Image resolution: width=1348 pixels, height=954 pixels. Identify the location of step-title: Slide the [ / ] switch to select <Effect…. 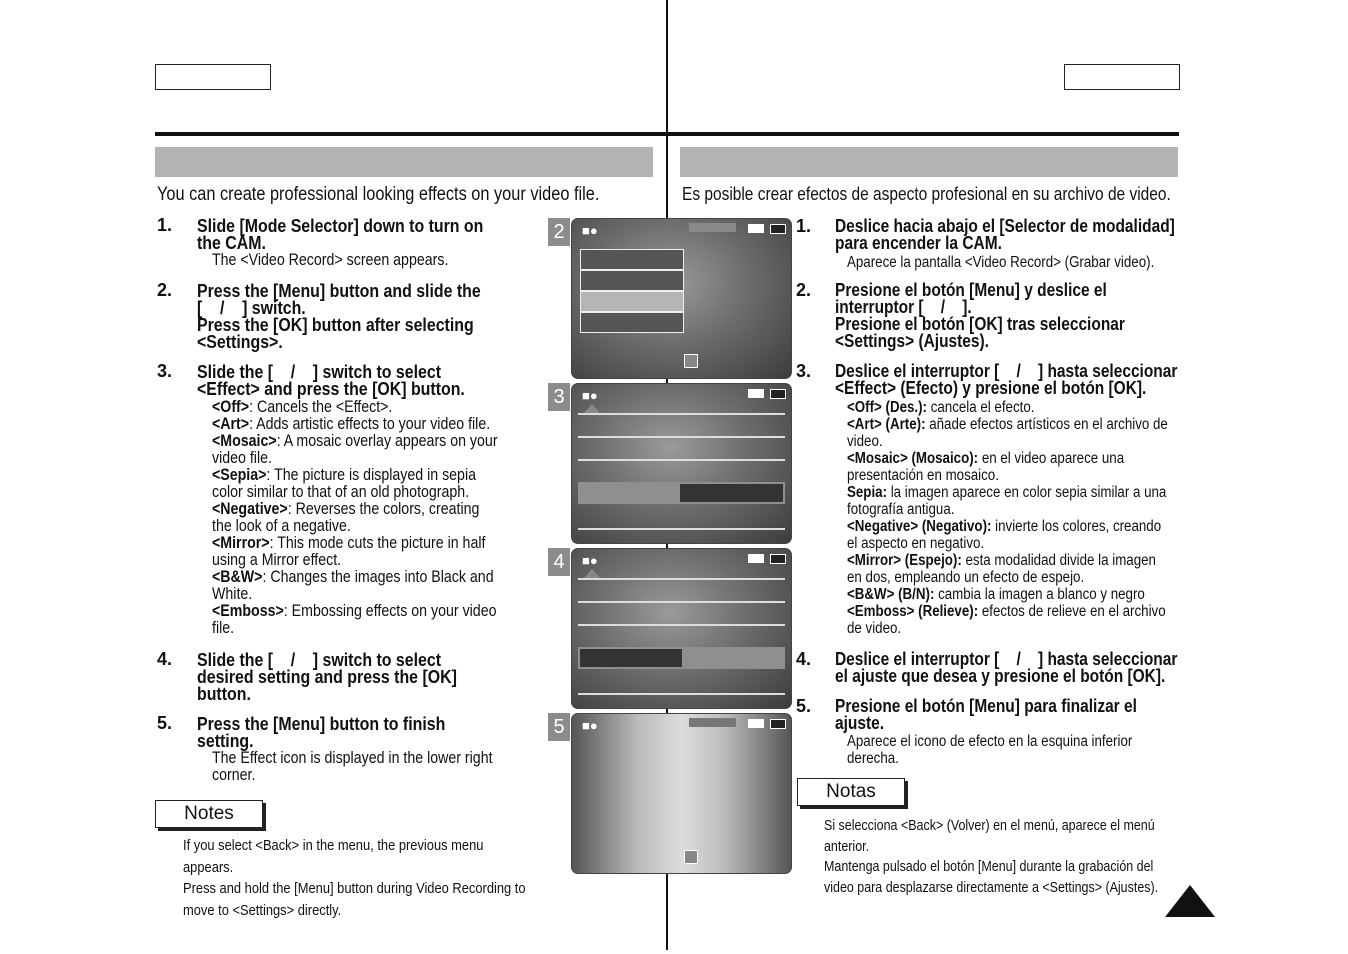
(331, 380).